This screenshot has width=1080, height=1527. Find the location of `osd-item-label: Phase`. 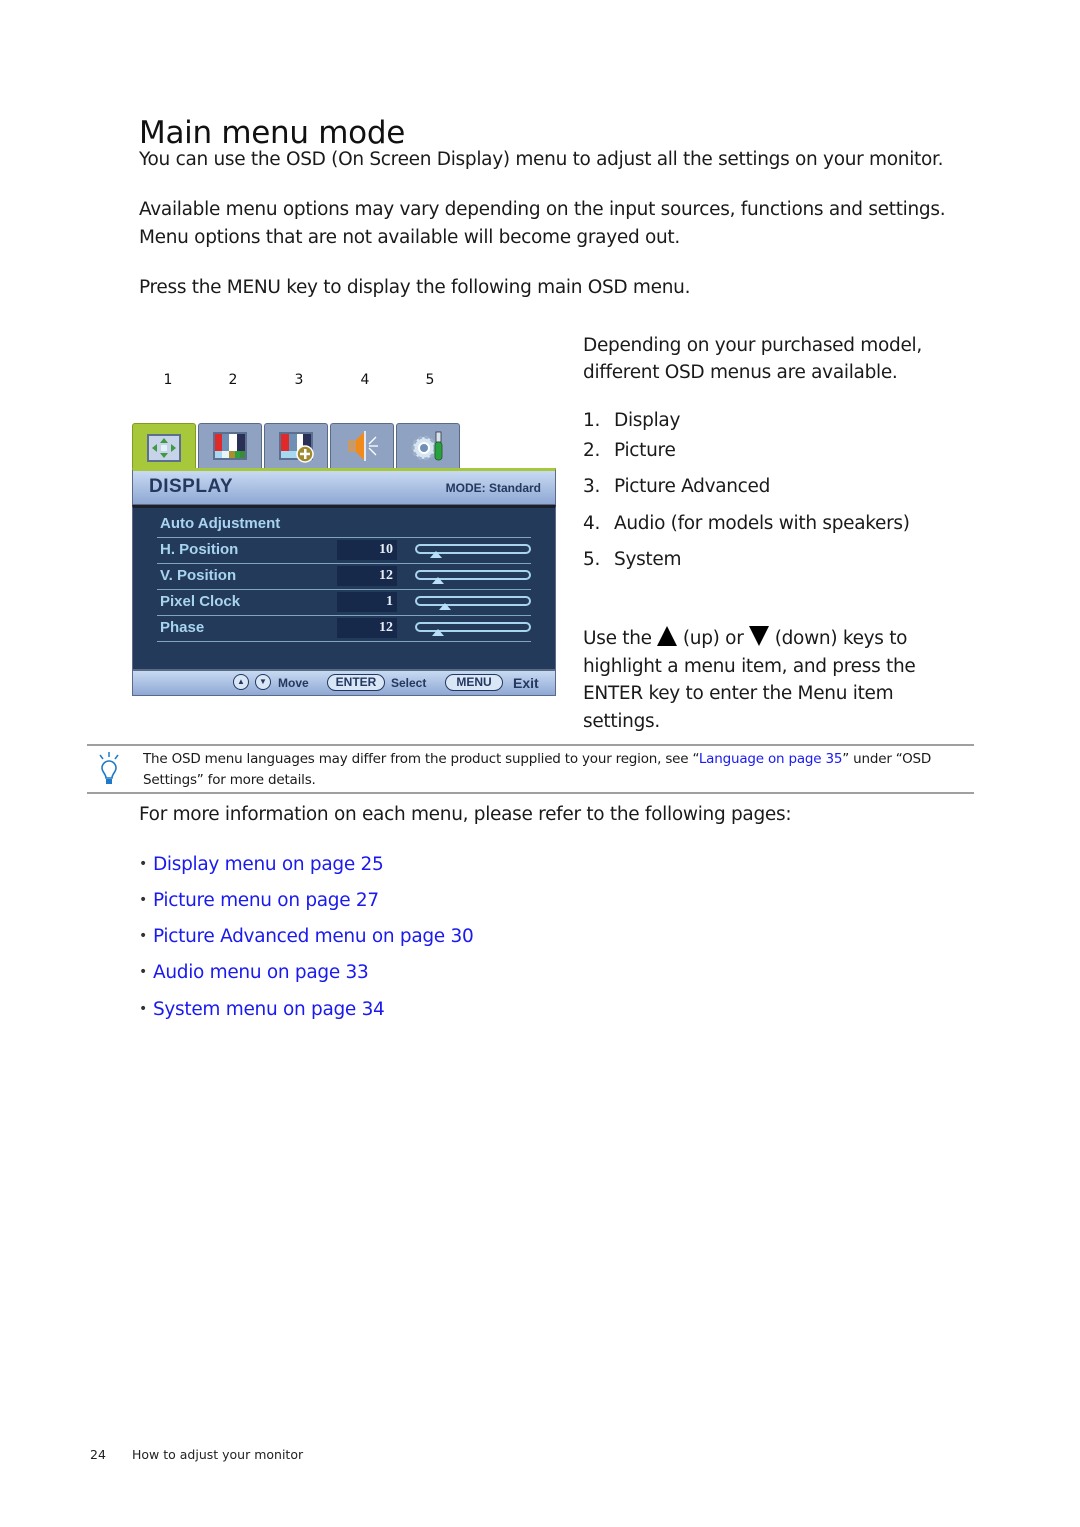

osd-item-label: Phase is located at coordinates (182, 627).